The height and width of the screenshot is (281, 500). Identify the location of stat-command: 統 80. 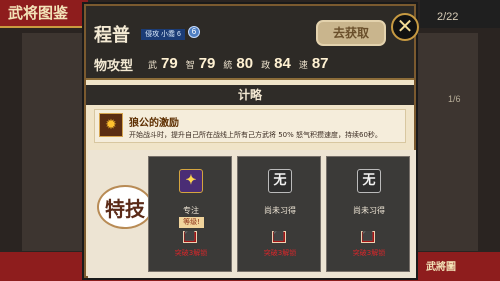
(238, 63).